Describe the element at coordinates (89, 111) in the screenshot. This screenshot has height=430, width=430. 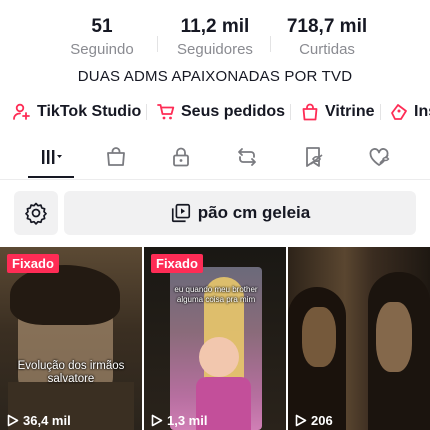
I see `tiktok-studio-label: TikTok Studio` at that location.